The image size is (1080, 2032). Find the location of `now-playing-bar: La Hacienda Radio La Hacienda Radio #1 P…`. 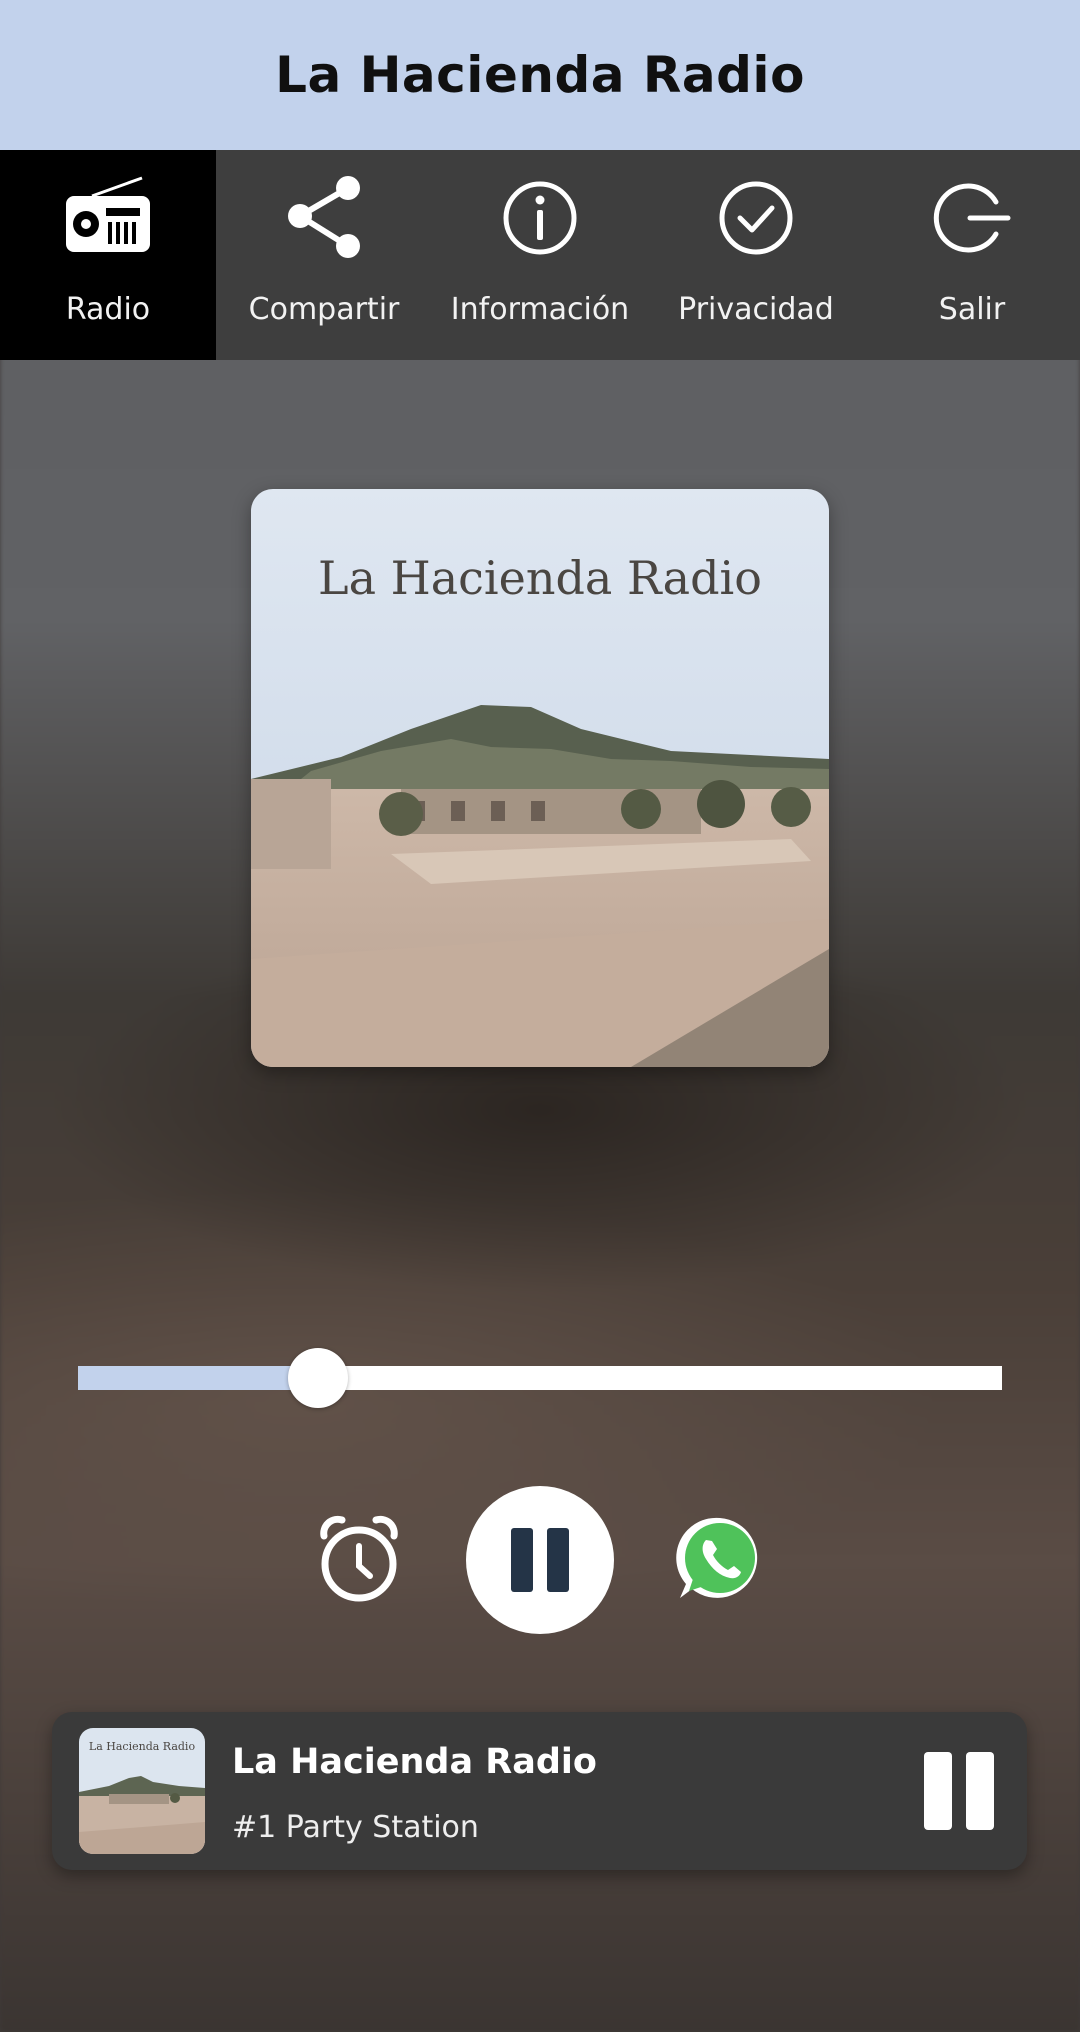

now-playing-bar: La Hacienda Radio La Hacienda Radio #1 P… is located at coordinates (539, 1791).